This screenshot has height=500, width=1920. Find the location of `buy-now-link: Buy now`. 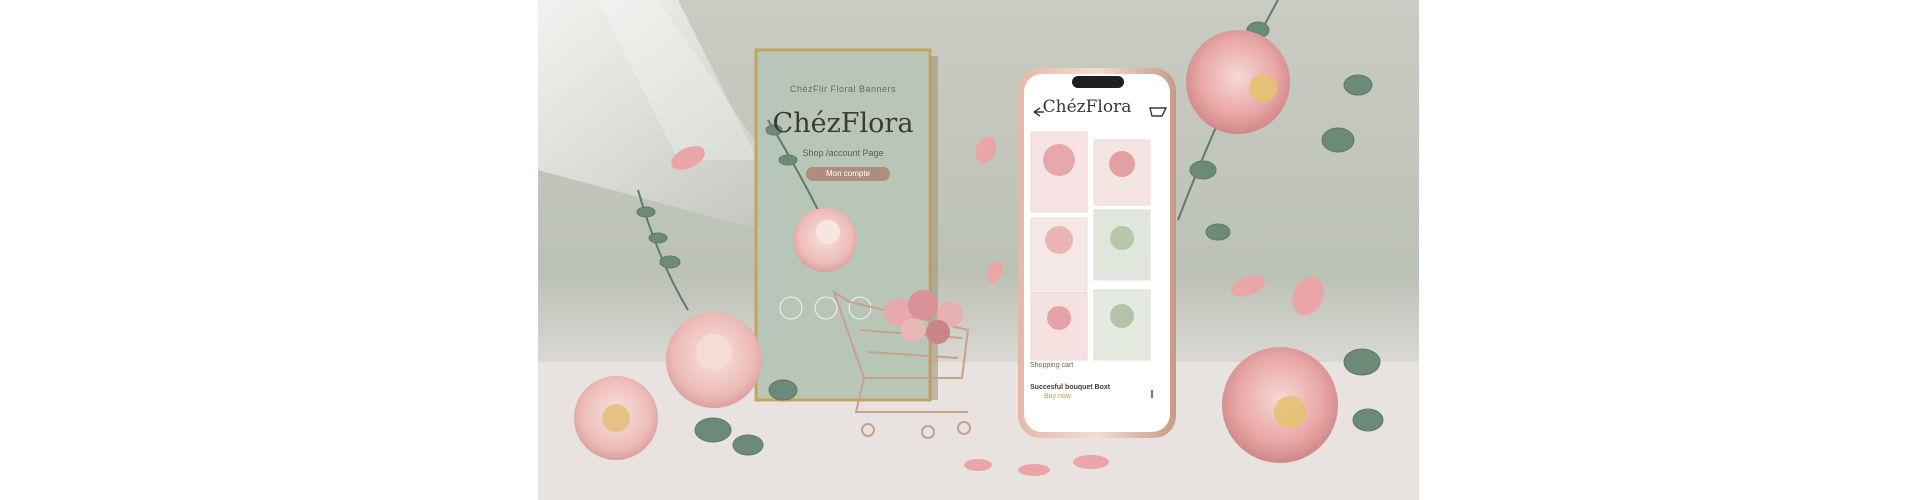

buy-now-link: Buy now is located at coordinates (1057, 396).